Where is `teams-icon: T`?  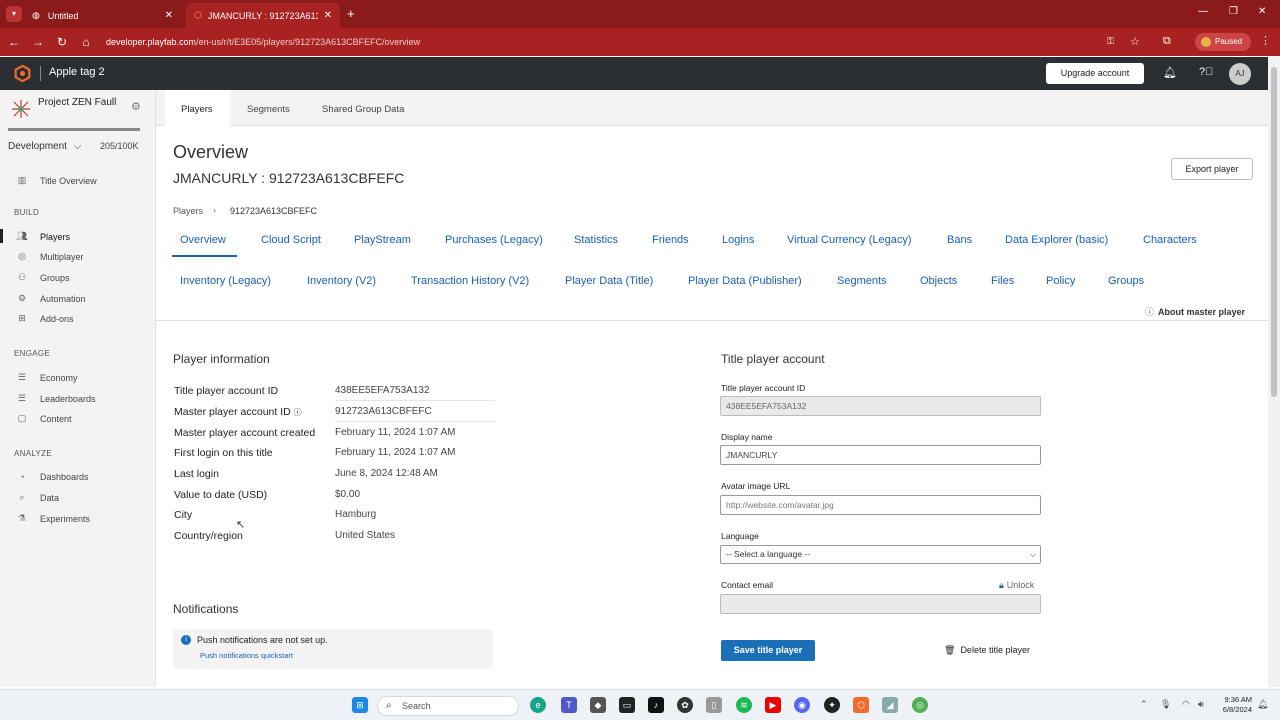
teams-icon: T is located at coordinates (569, 705).